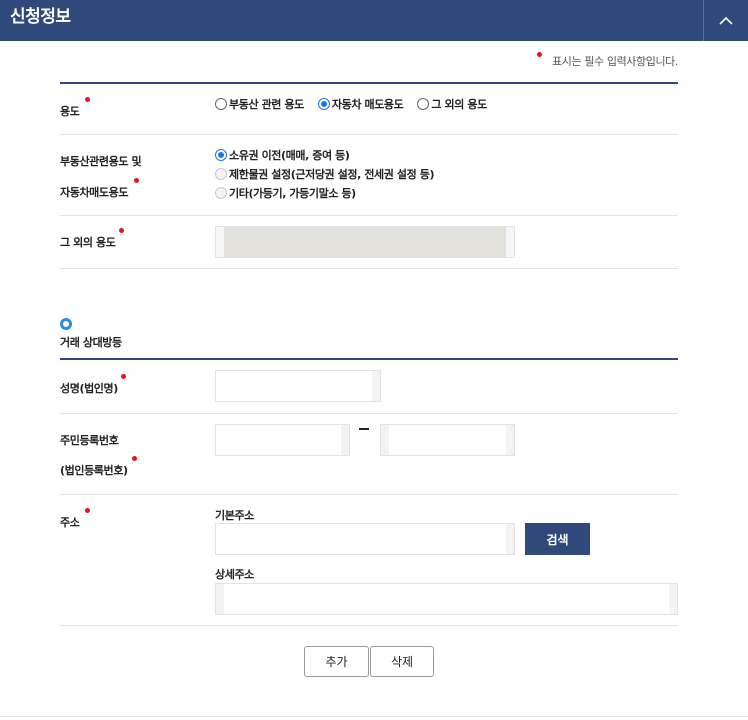  I want to click on collapse-button, so click(726, 20).